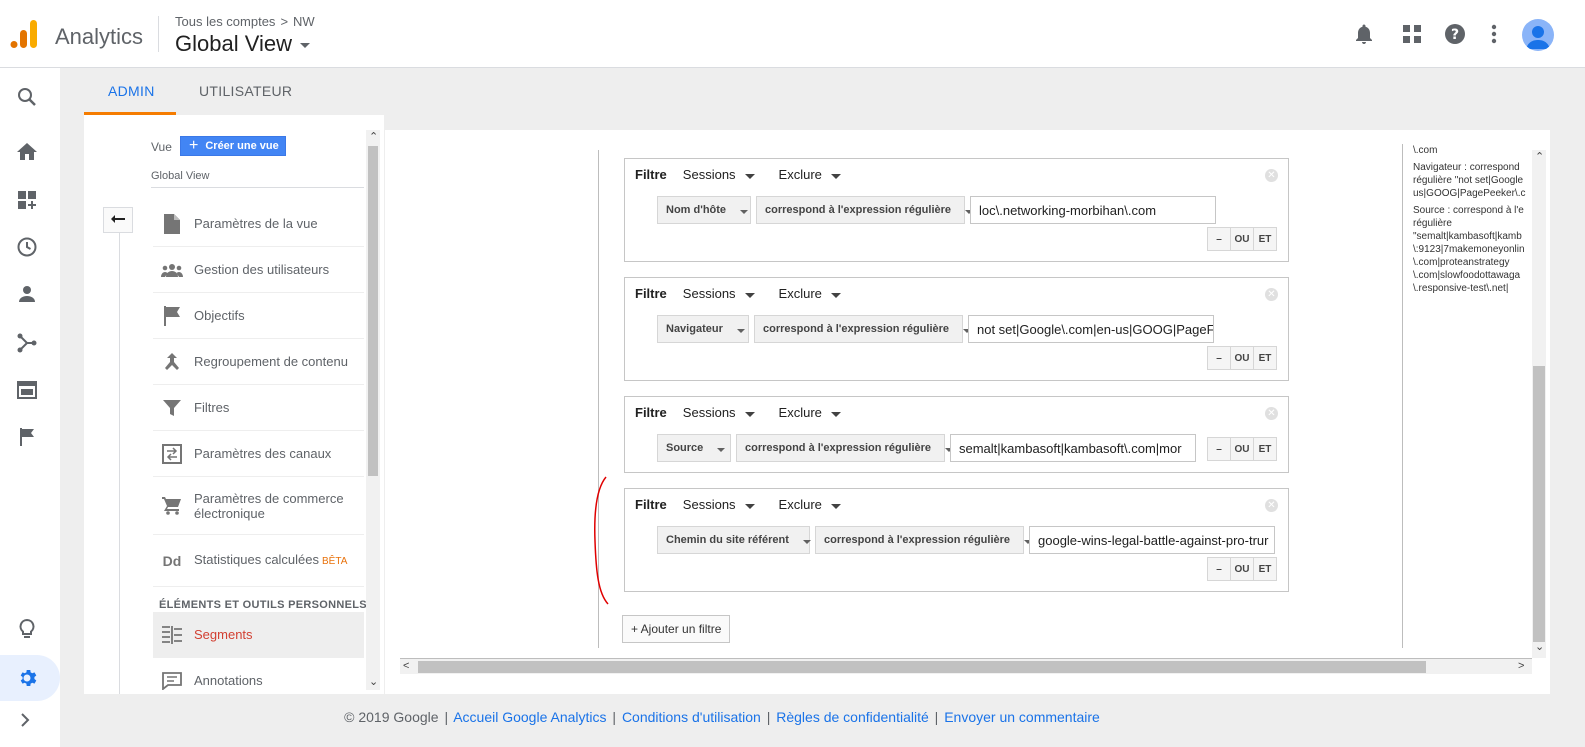 Image resolution: width=1585 pixels, height=747 pixels. I want to click on plus-icon: +, so click(194, 145).